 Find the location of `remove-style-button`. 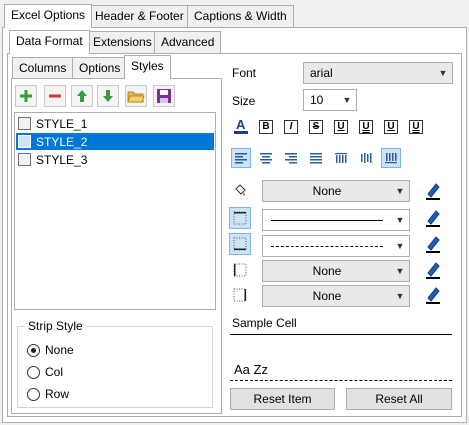

remove-style-button is located at coordinates (55, 96).